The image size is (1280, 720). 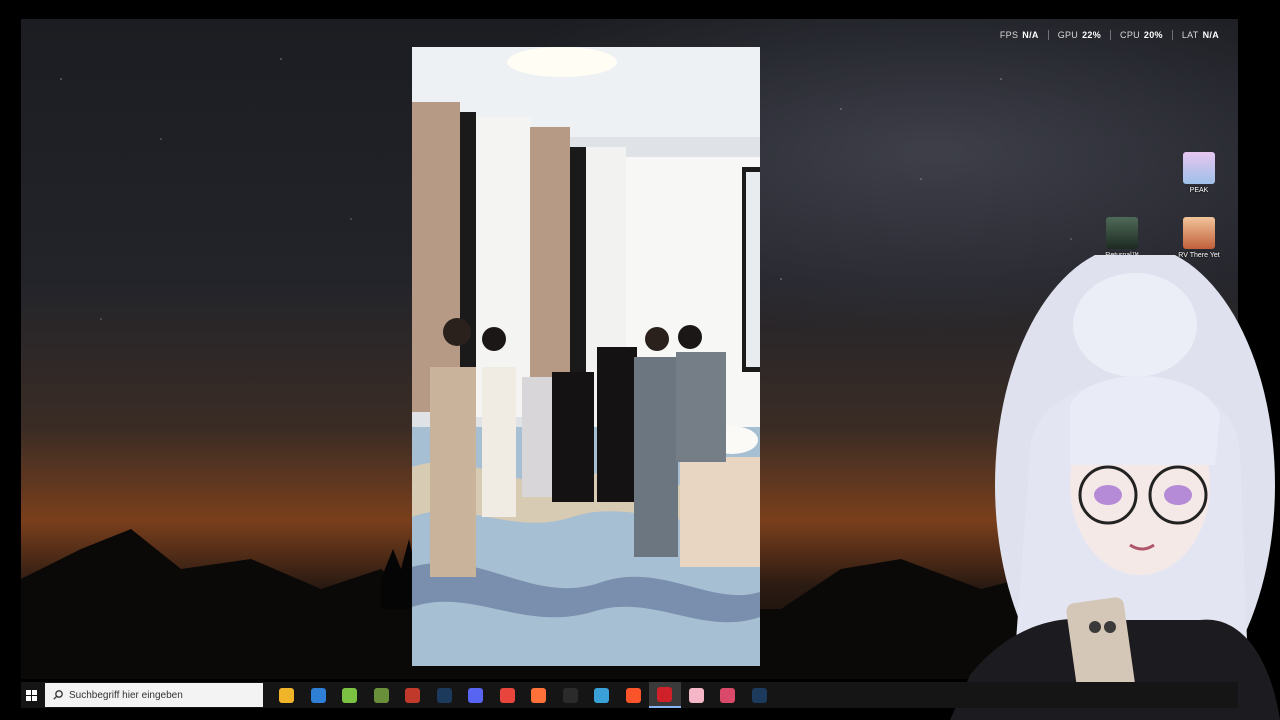 What do you see at coordinates (58, 695) in the screenshot?
I see `search-icon` at bounding box center [58, 695].